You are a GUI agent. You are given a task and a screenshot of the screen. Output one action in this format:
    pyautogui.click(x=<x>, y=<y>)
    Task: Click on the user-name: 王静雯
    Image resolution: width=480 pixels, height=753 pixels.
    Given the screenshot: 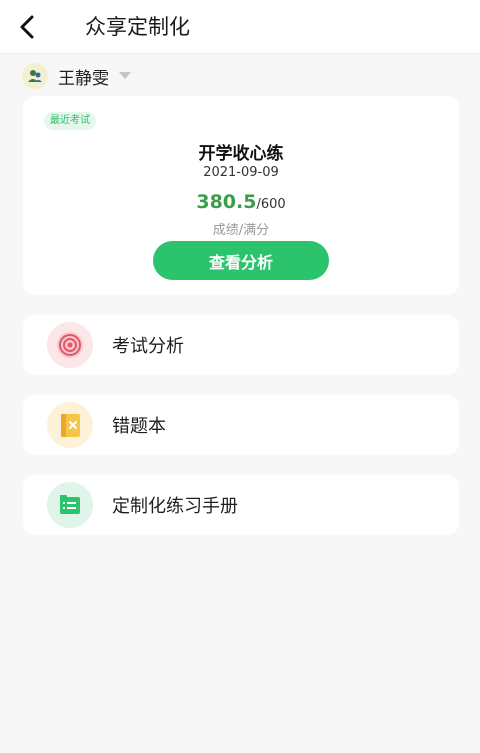 What is the action you would take?
    pyautogui.click(x=83, y=78)
    